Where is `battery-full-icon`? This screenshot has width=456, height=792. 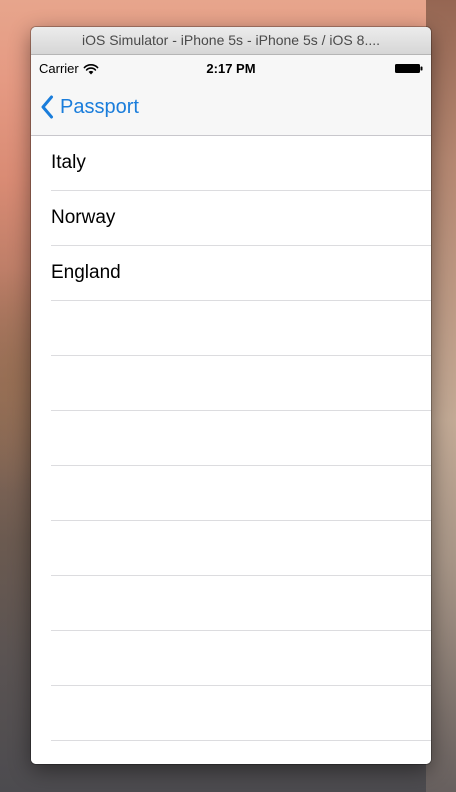
battery-full-icon is located at coordinates (409, 68).